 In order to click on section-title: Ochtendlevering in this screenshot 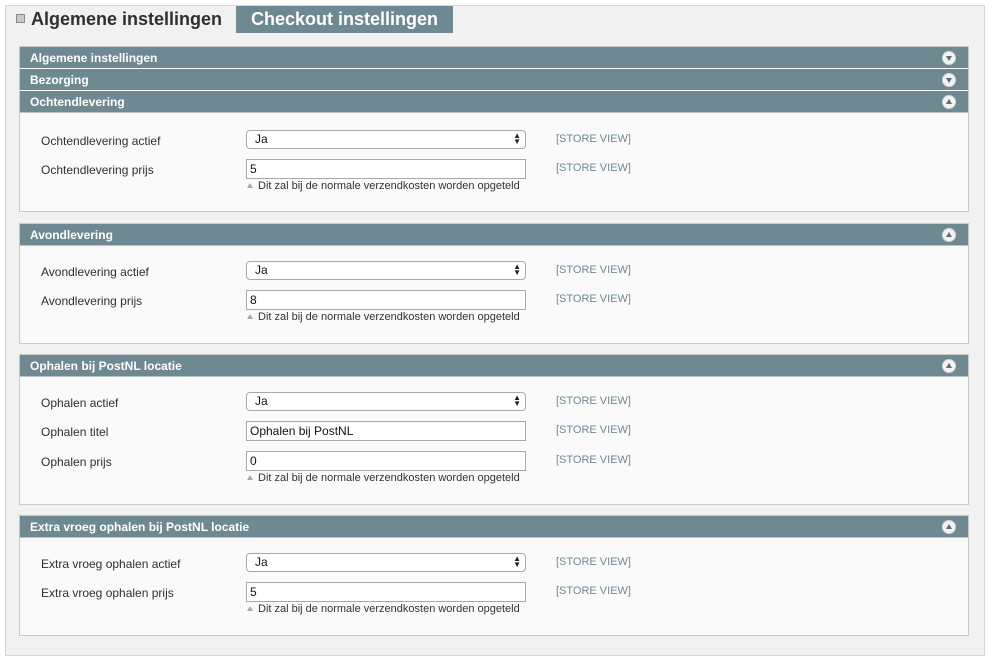, I will do `click(77, 102)`.